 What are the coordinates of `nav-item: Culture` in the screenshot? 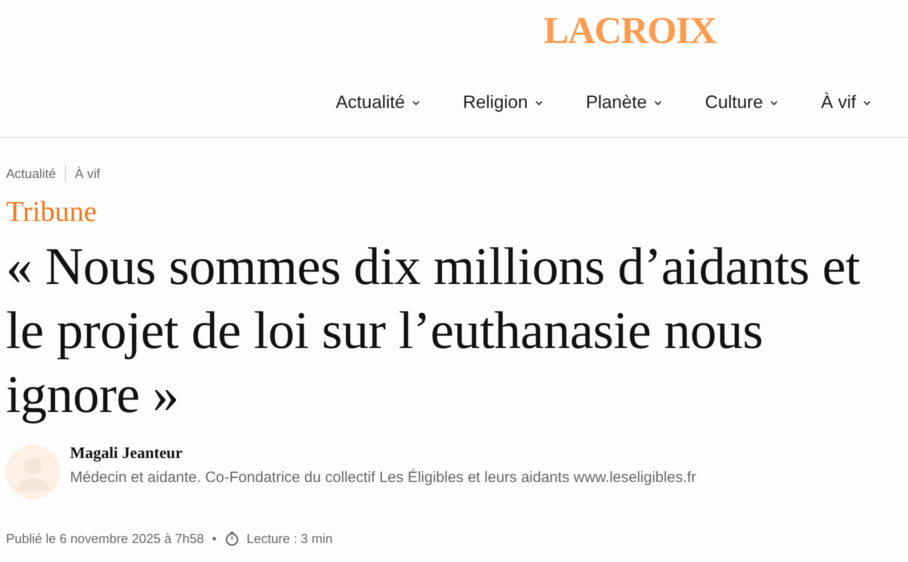 It's located at (741, 102).